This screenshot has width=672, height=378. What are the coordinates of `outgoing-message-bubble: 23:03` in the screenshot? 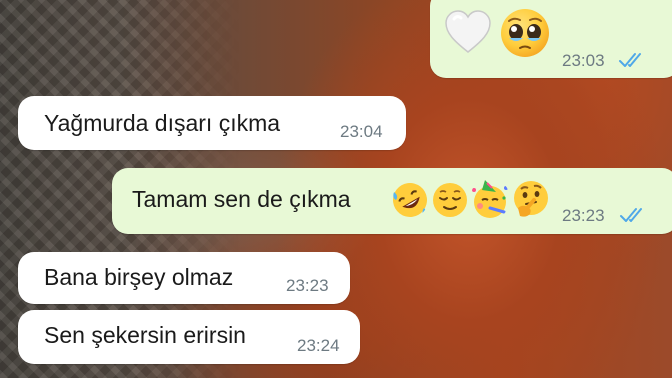 It's located at (551, 39).